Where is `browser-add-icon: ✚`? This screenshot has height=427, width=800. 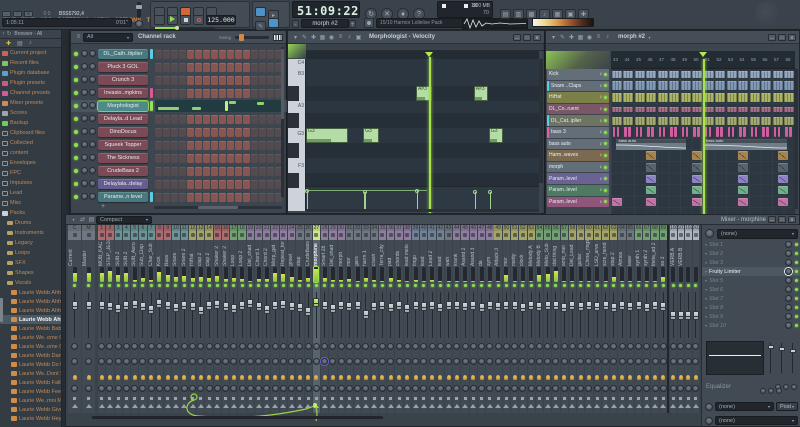 browser-add-icon: ✚ is located at coordinates (8, 43).